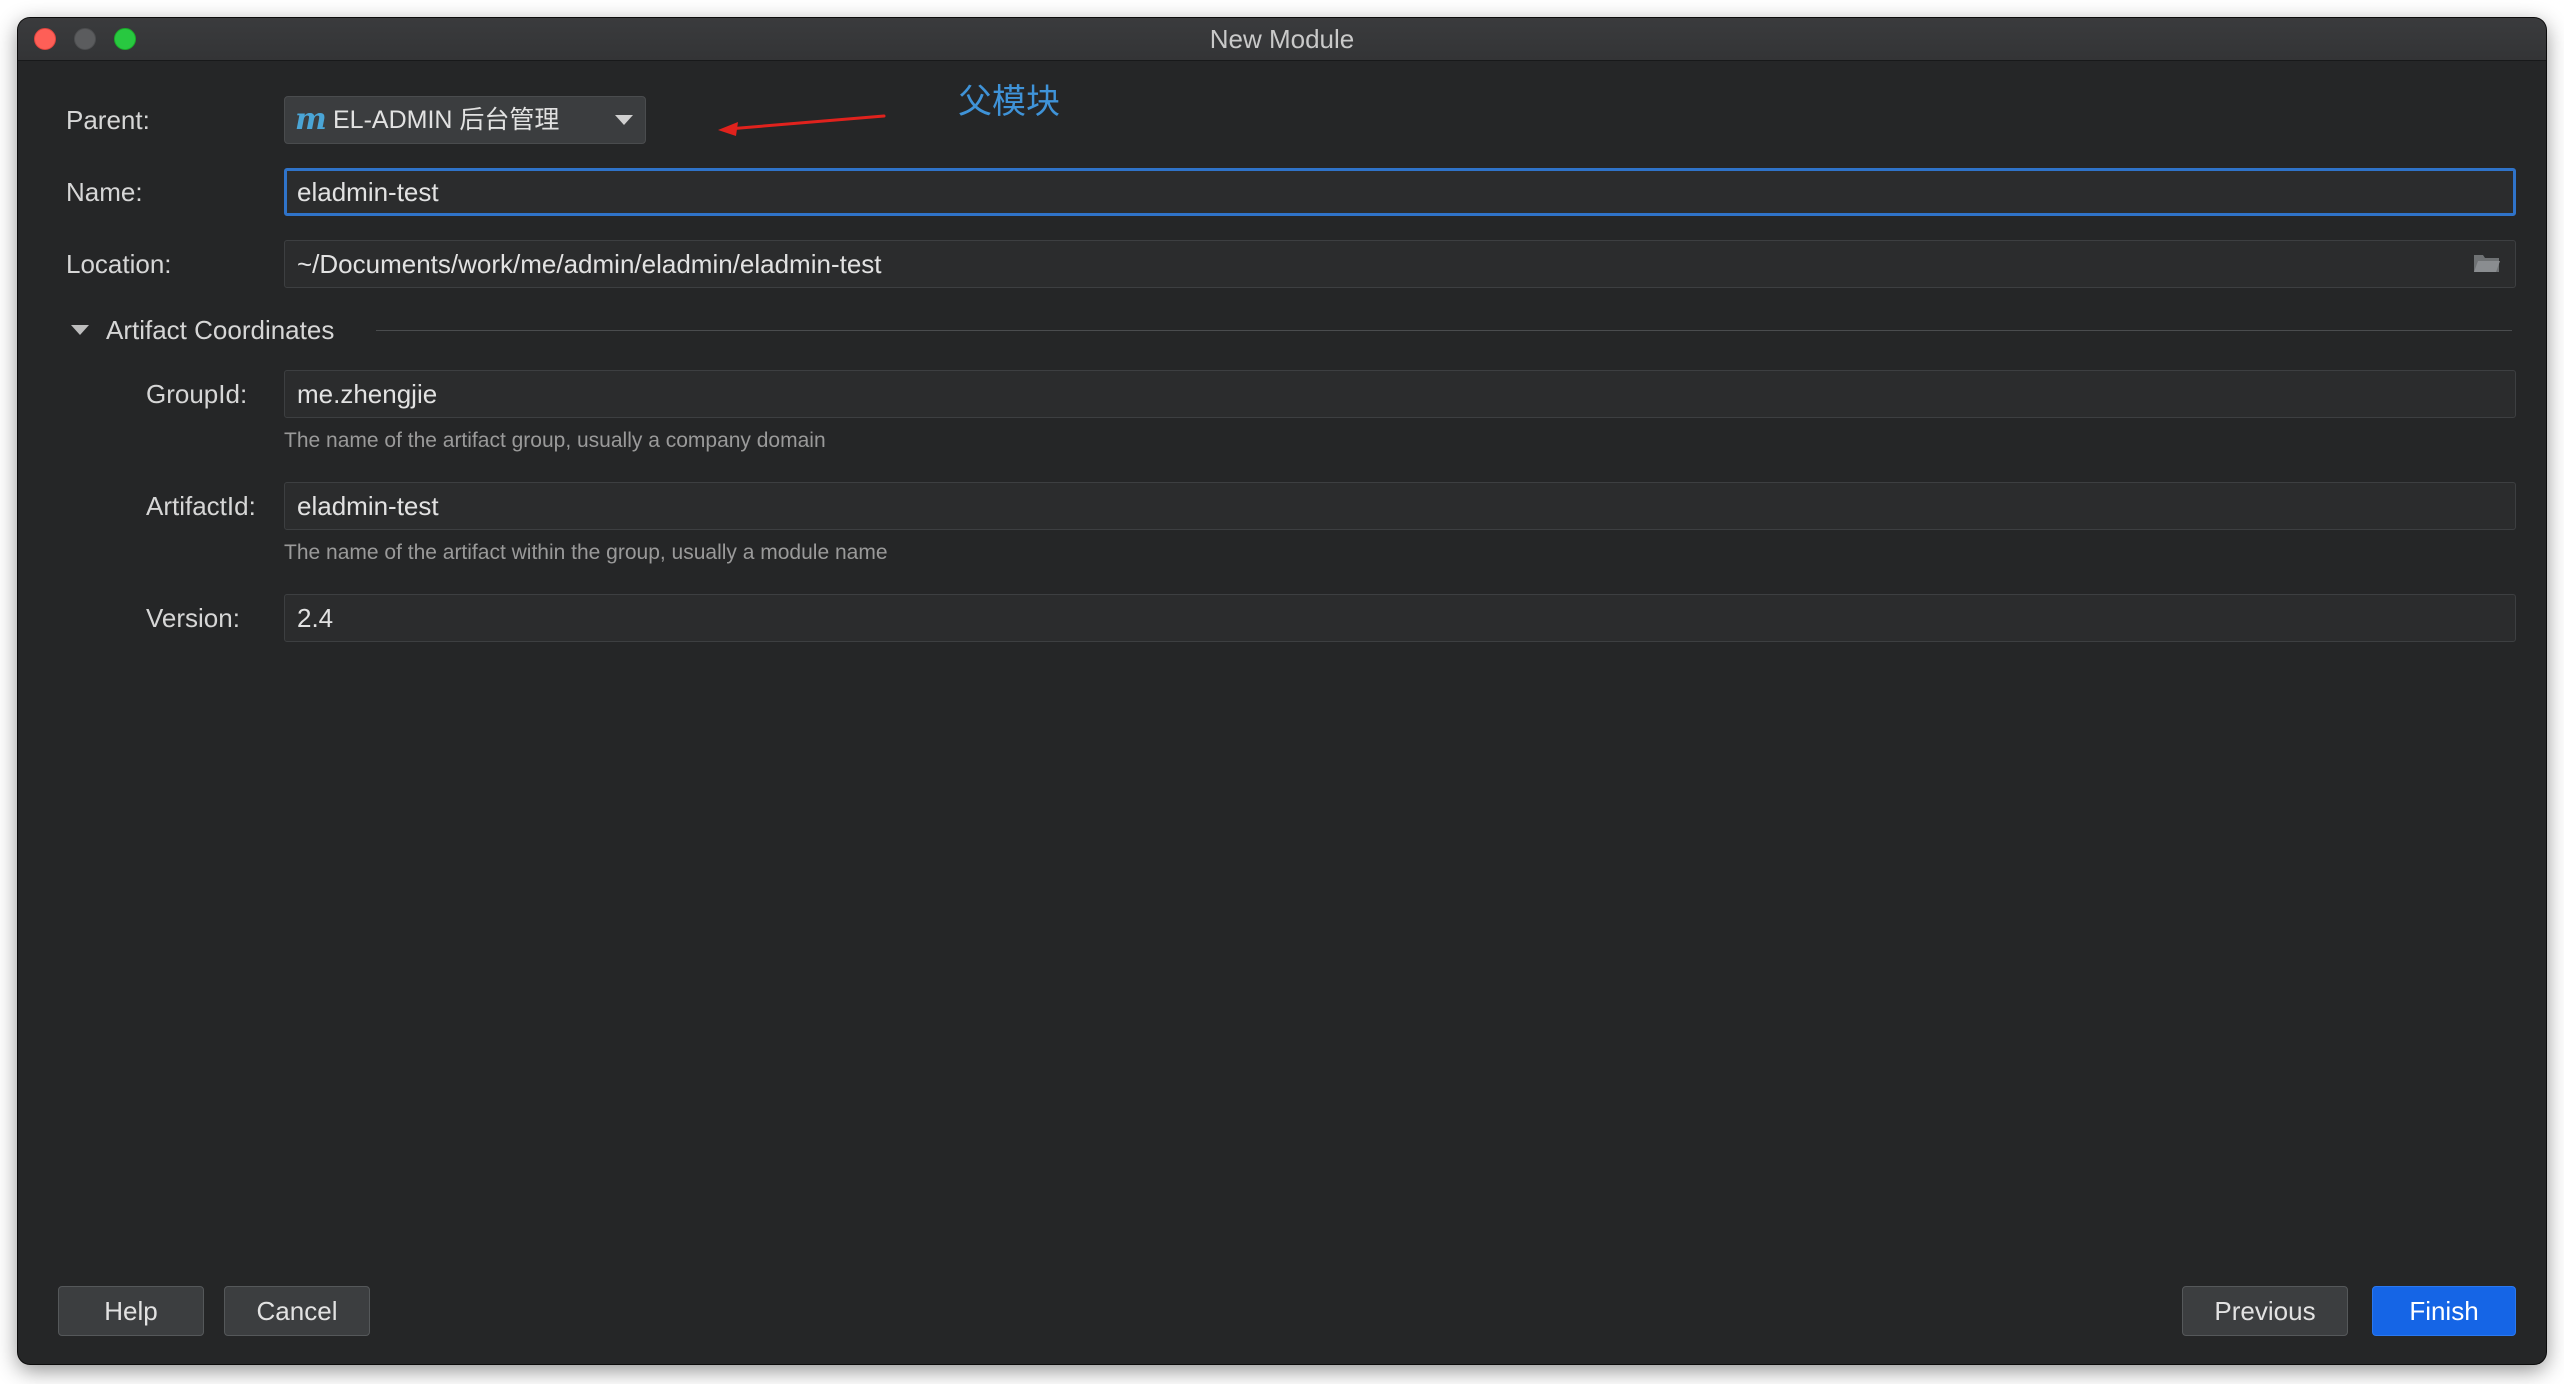 This screenshot has height=1384, width=2564. What do you see at coordinates (104, 192) in the screenshot?
I see `name-label: Name:` at bounding box center [104, 192].